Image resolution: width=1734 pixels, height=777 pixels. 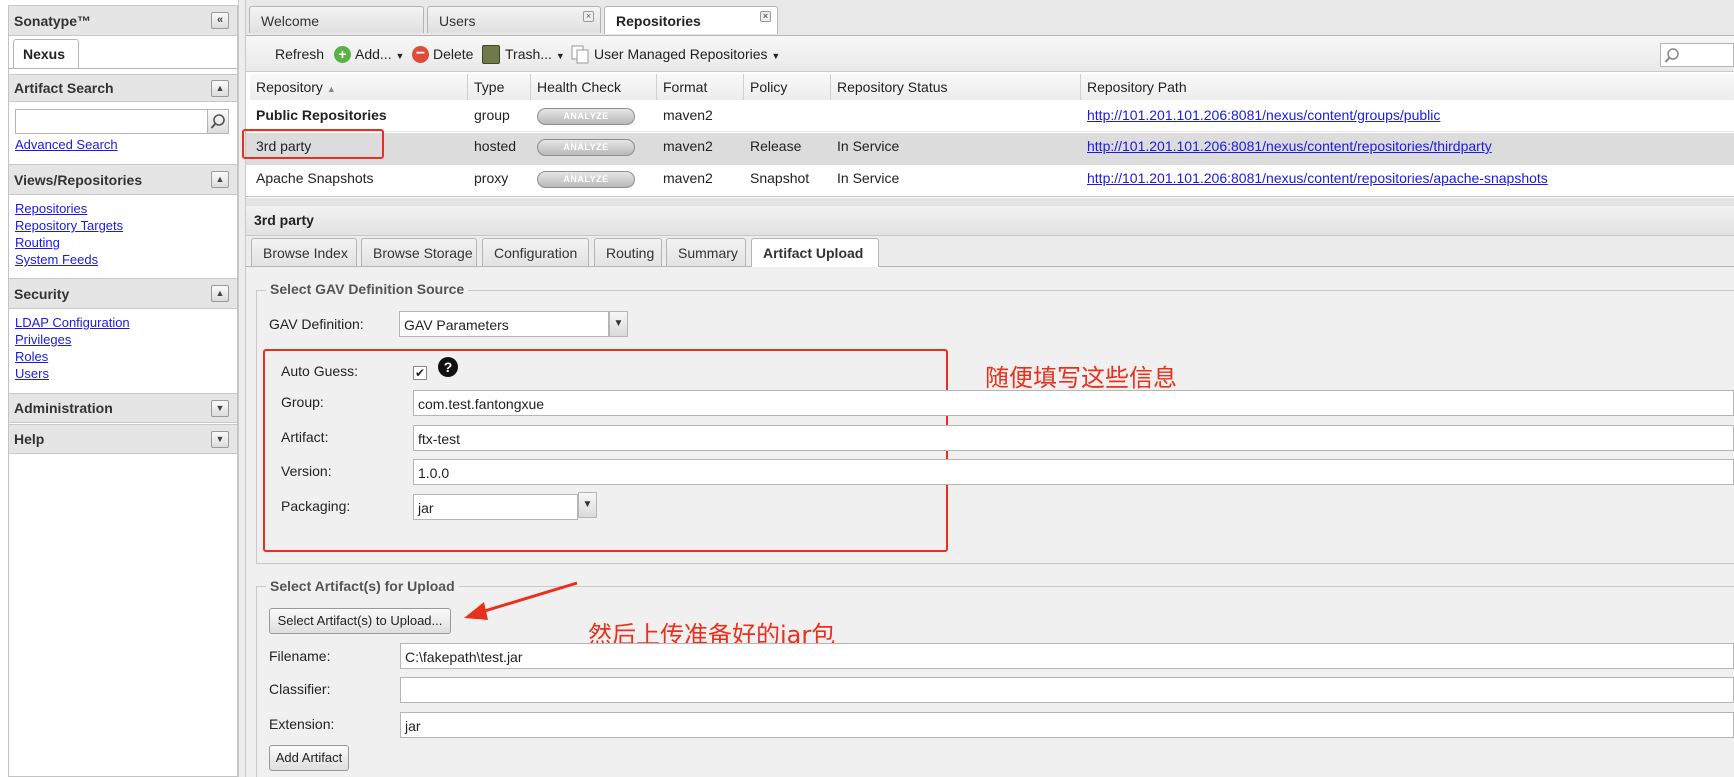 I want to click on packaging-select: jar, so click(x=495, y=507).